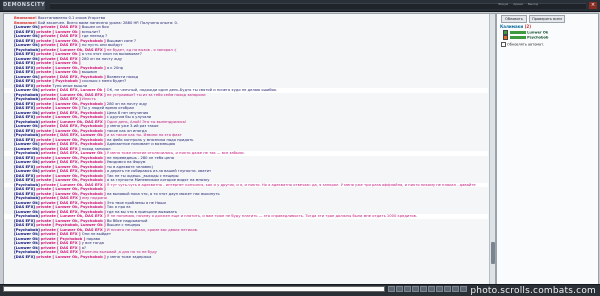 The width and height of the screenshot is (600, 296). I want to click on auto-update-option: Обновлять автомат., so click(522, 44).